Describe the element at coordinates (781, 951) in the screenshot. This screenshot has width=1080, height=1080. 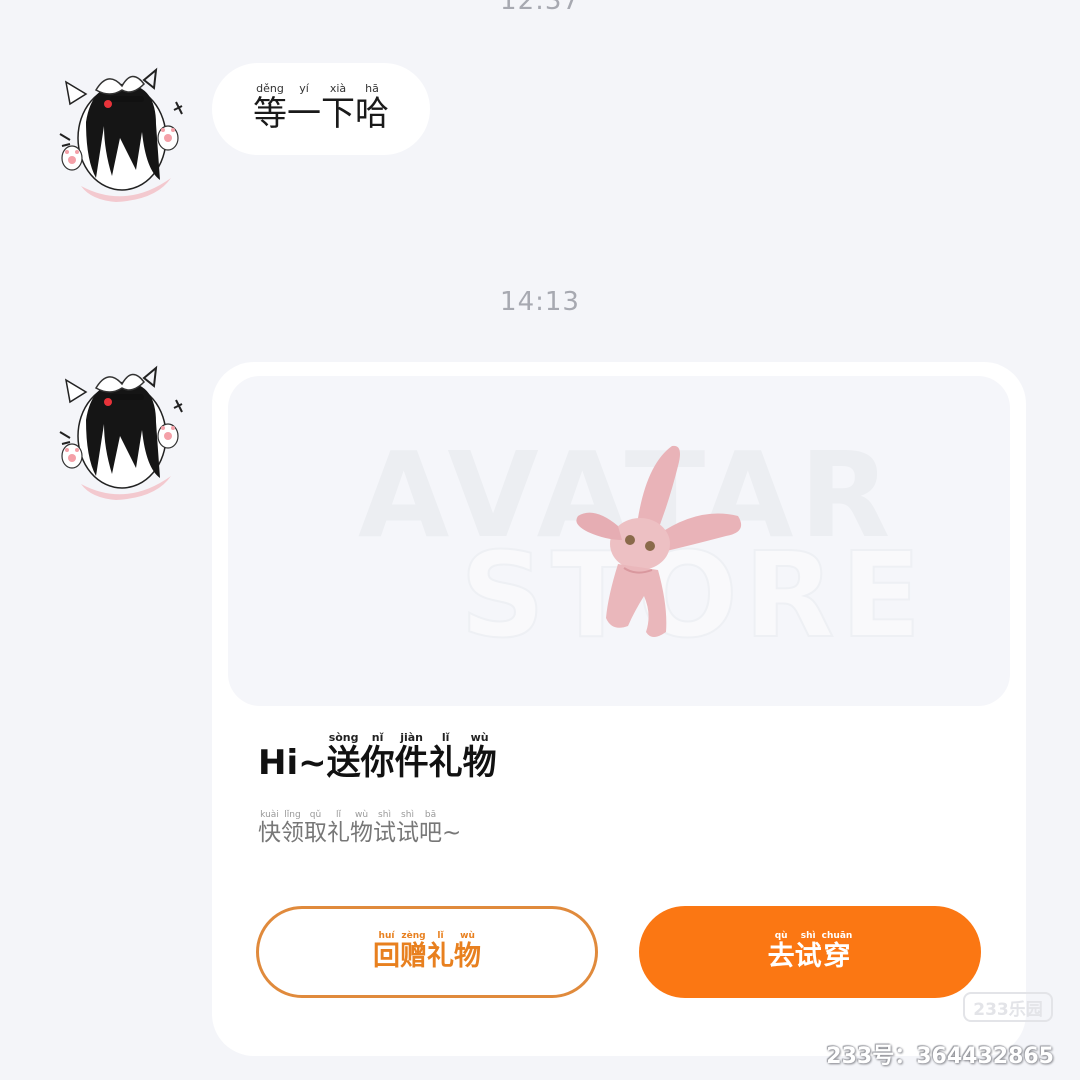
I see `button-char: 去qù` at that location.